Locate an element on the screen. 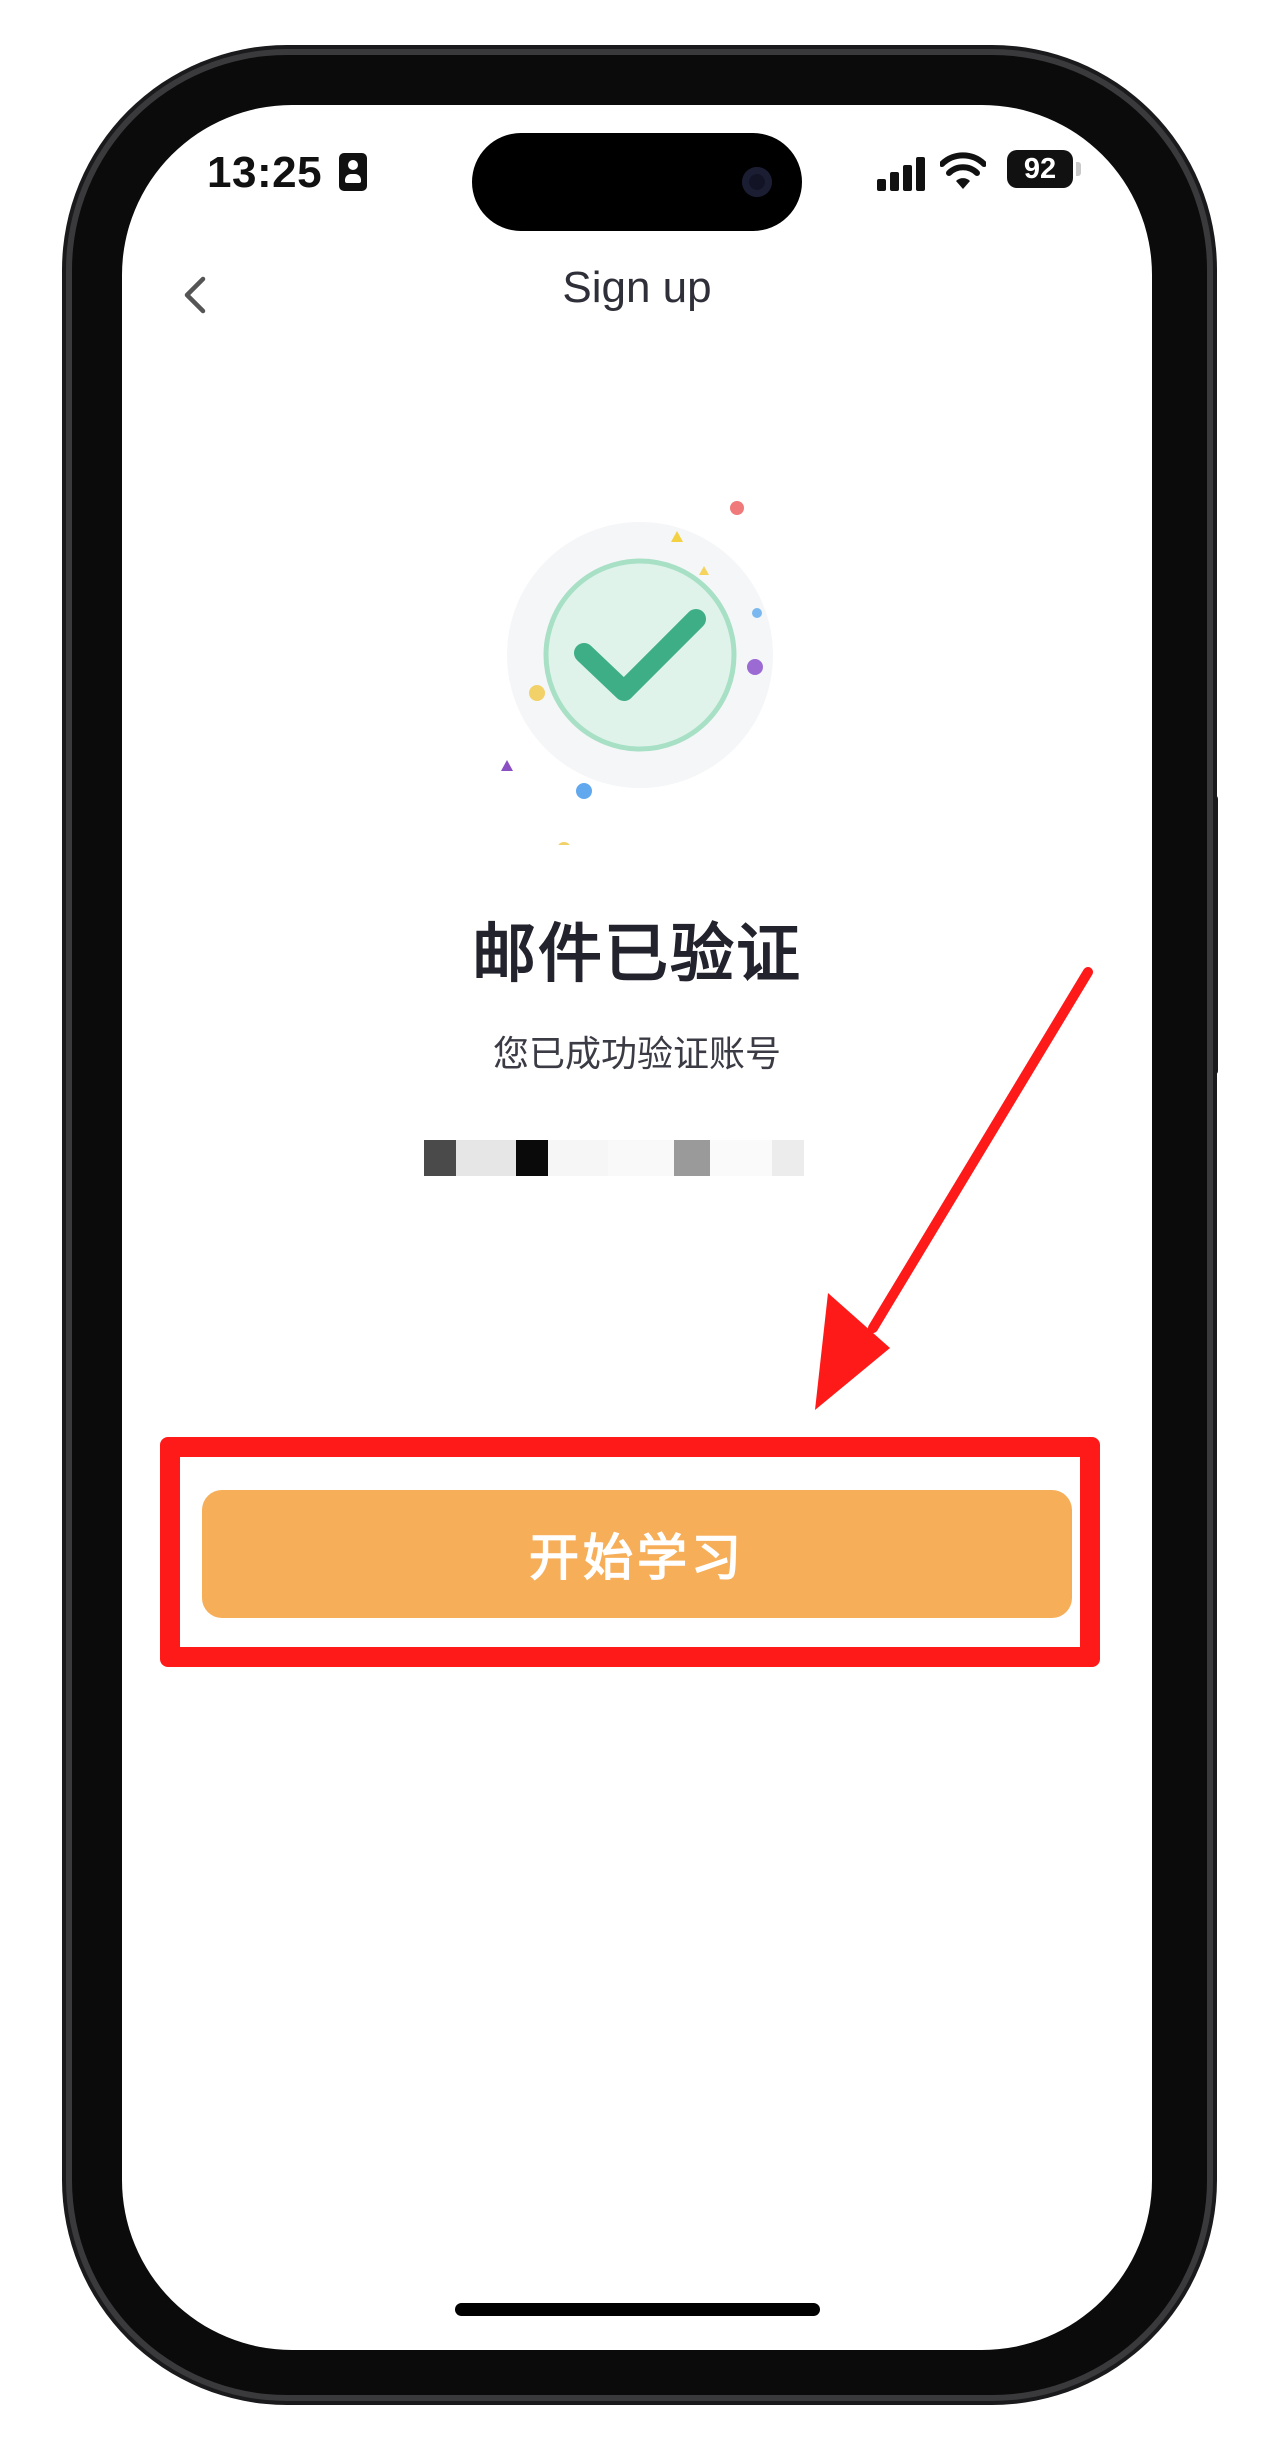 This screenshot has width=1280, height=2455. contact-card-icon is located at coordinates (353, 172).